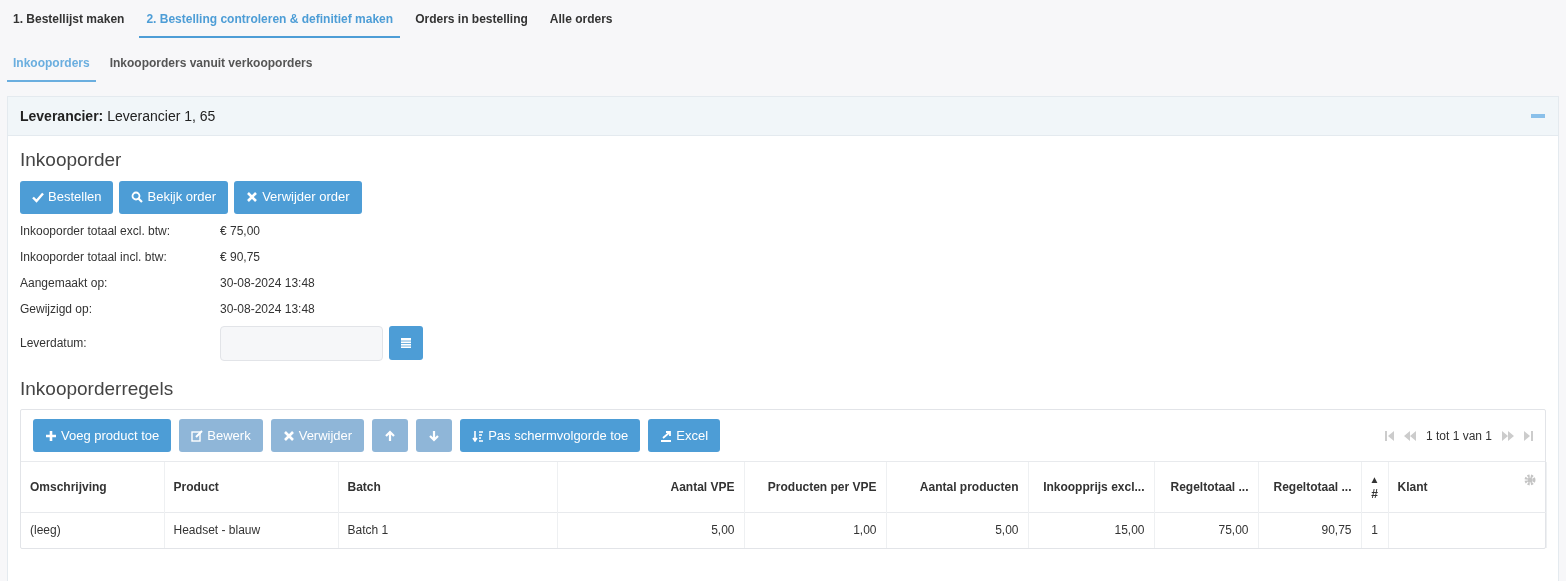  I want to click on sort-arrow: ▲, so click(1374, 479).